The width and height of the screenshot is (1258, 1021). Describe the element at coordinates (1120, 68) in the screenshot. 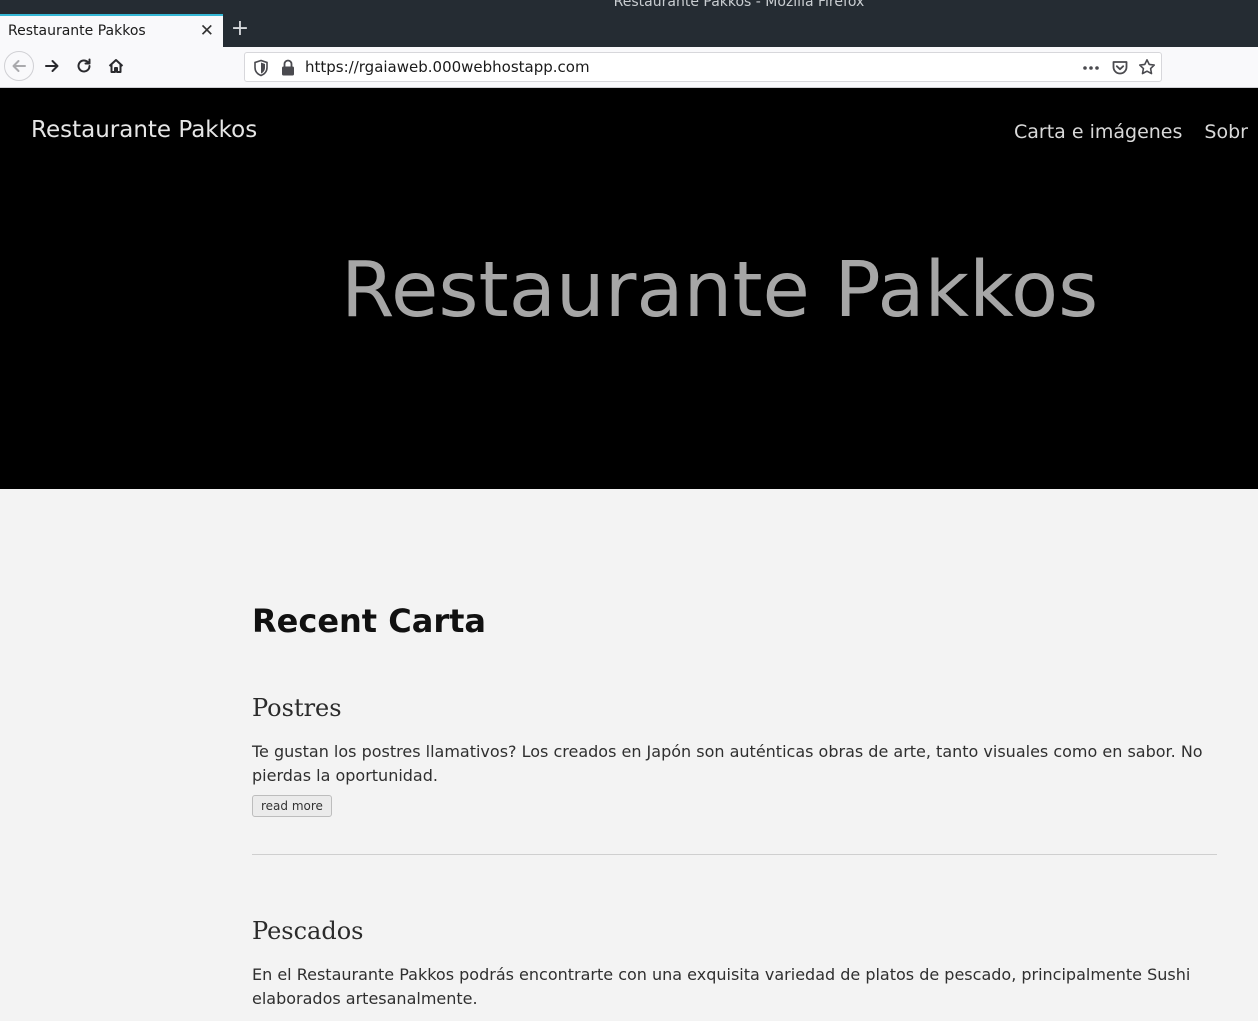

I see `pocket-icon` at that location.